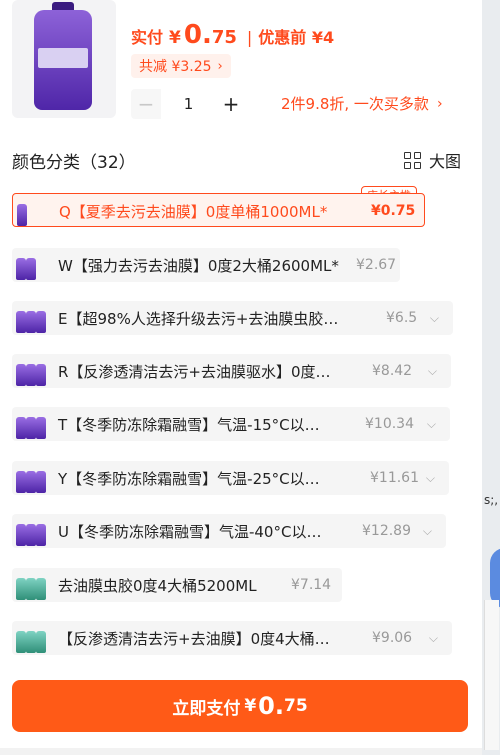 The image size is (500, 755). I want to click on option-price: ¥12.89, so click(386, 531).